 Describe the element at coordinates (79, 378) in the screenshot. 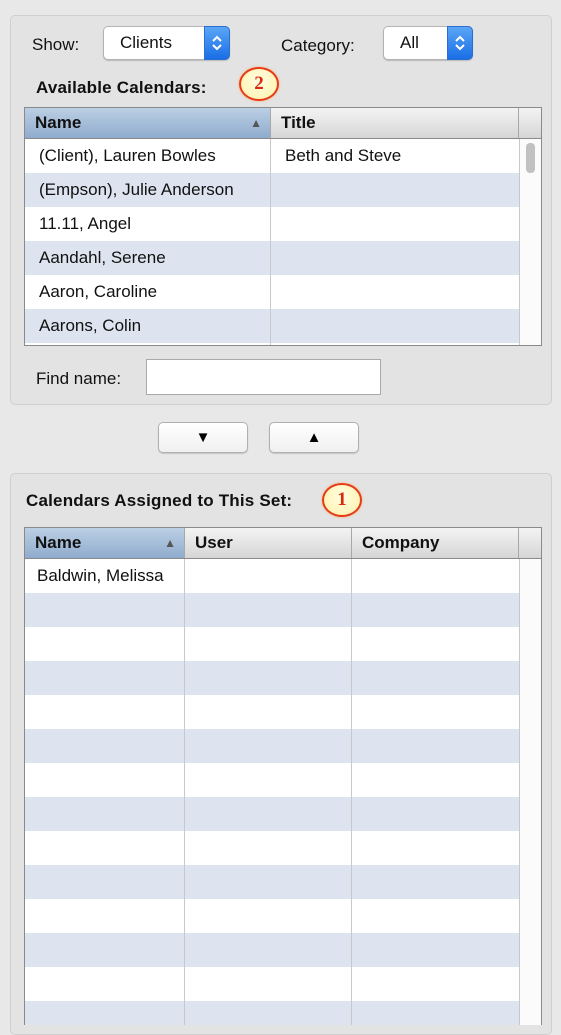

I see `find-name-label: Find name:` at that location.